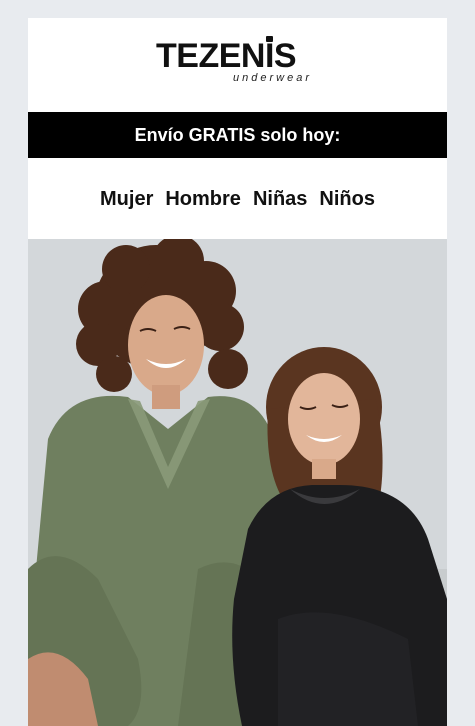 The width and height of the screenshot is (475, 726). What do you see at coordinates (226, 56) in the screenshot?
I see `brand-name: TEZENIS` at bounding box center [226, 56].